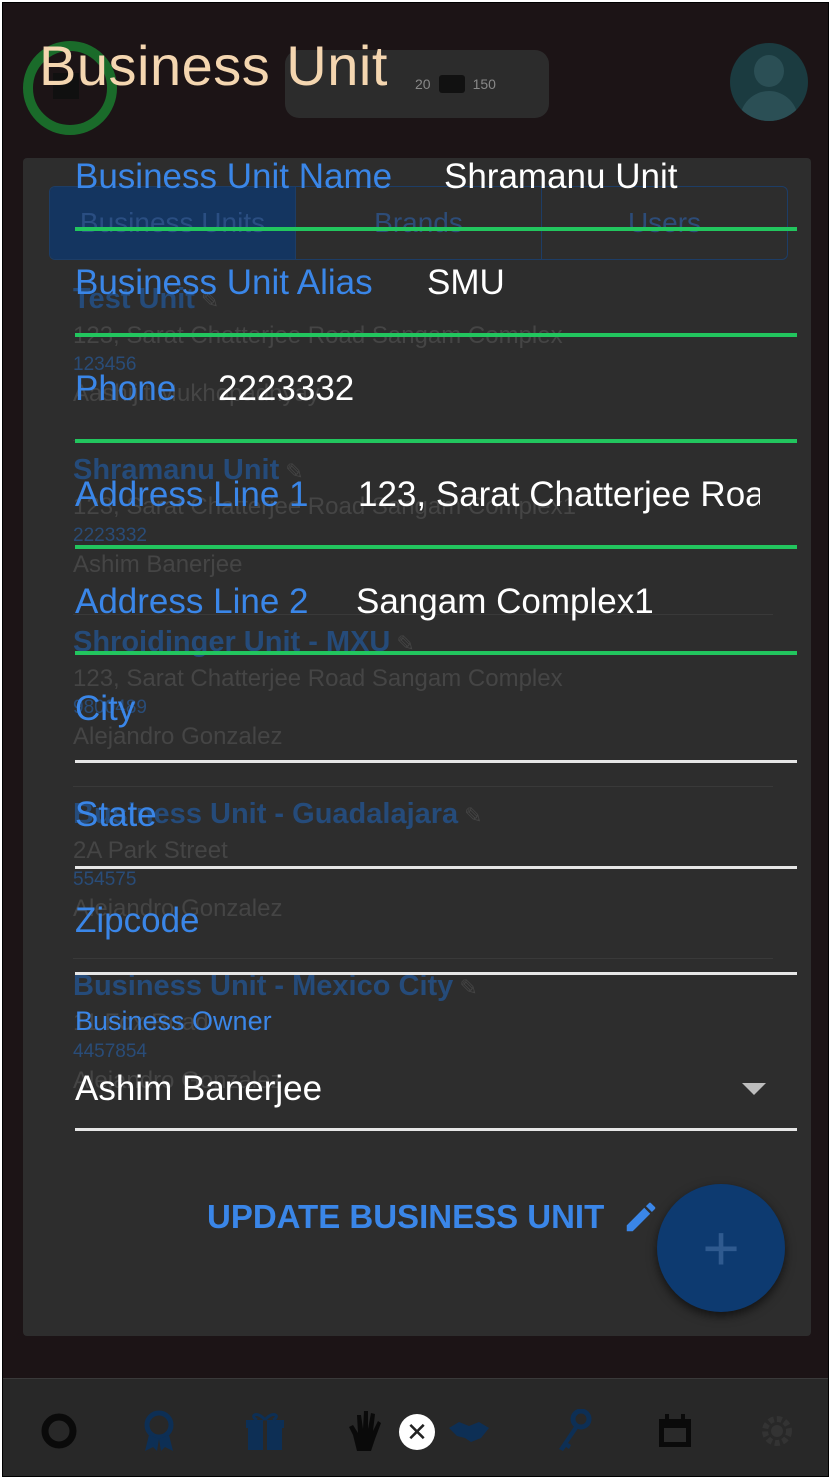  Describe the element at coordinates (126, 388) in the screenshot. I see `field-label: Phone` at that location.